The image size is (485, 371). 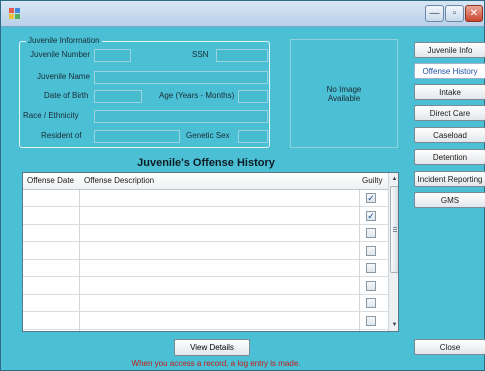 I want to click on grid-scrollbar: ▲ ▼, so click(x=393, y=252).